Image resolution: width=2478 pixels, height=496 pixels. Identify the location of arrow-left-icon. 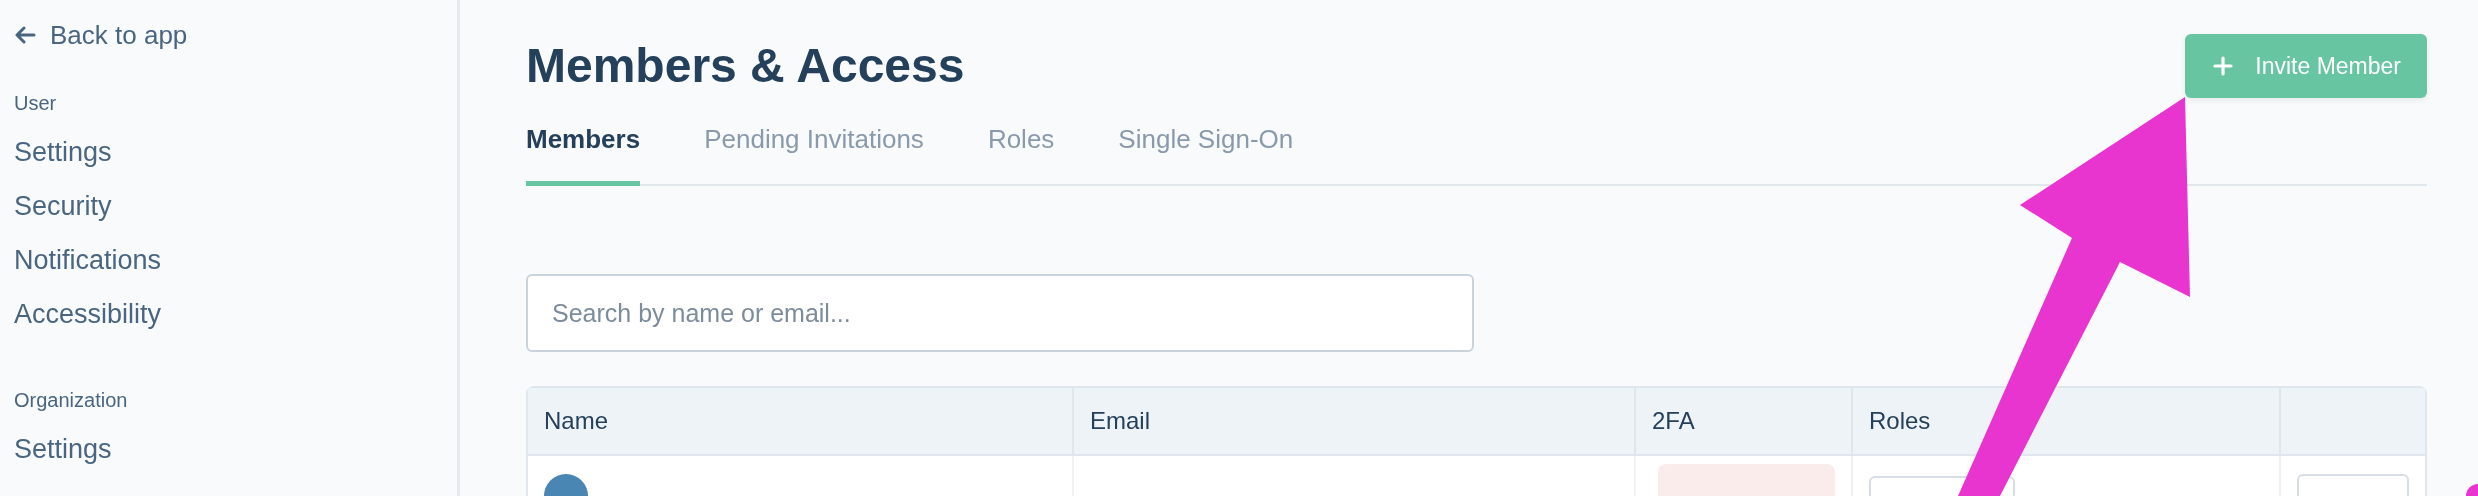
(25, 35).